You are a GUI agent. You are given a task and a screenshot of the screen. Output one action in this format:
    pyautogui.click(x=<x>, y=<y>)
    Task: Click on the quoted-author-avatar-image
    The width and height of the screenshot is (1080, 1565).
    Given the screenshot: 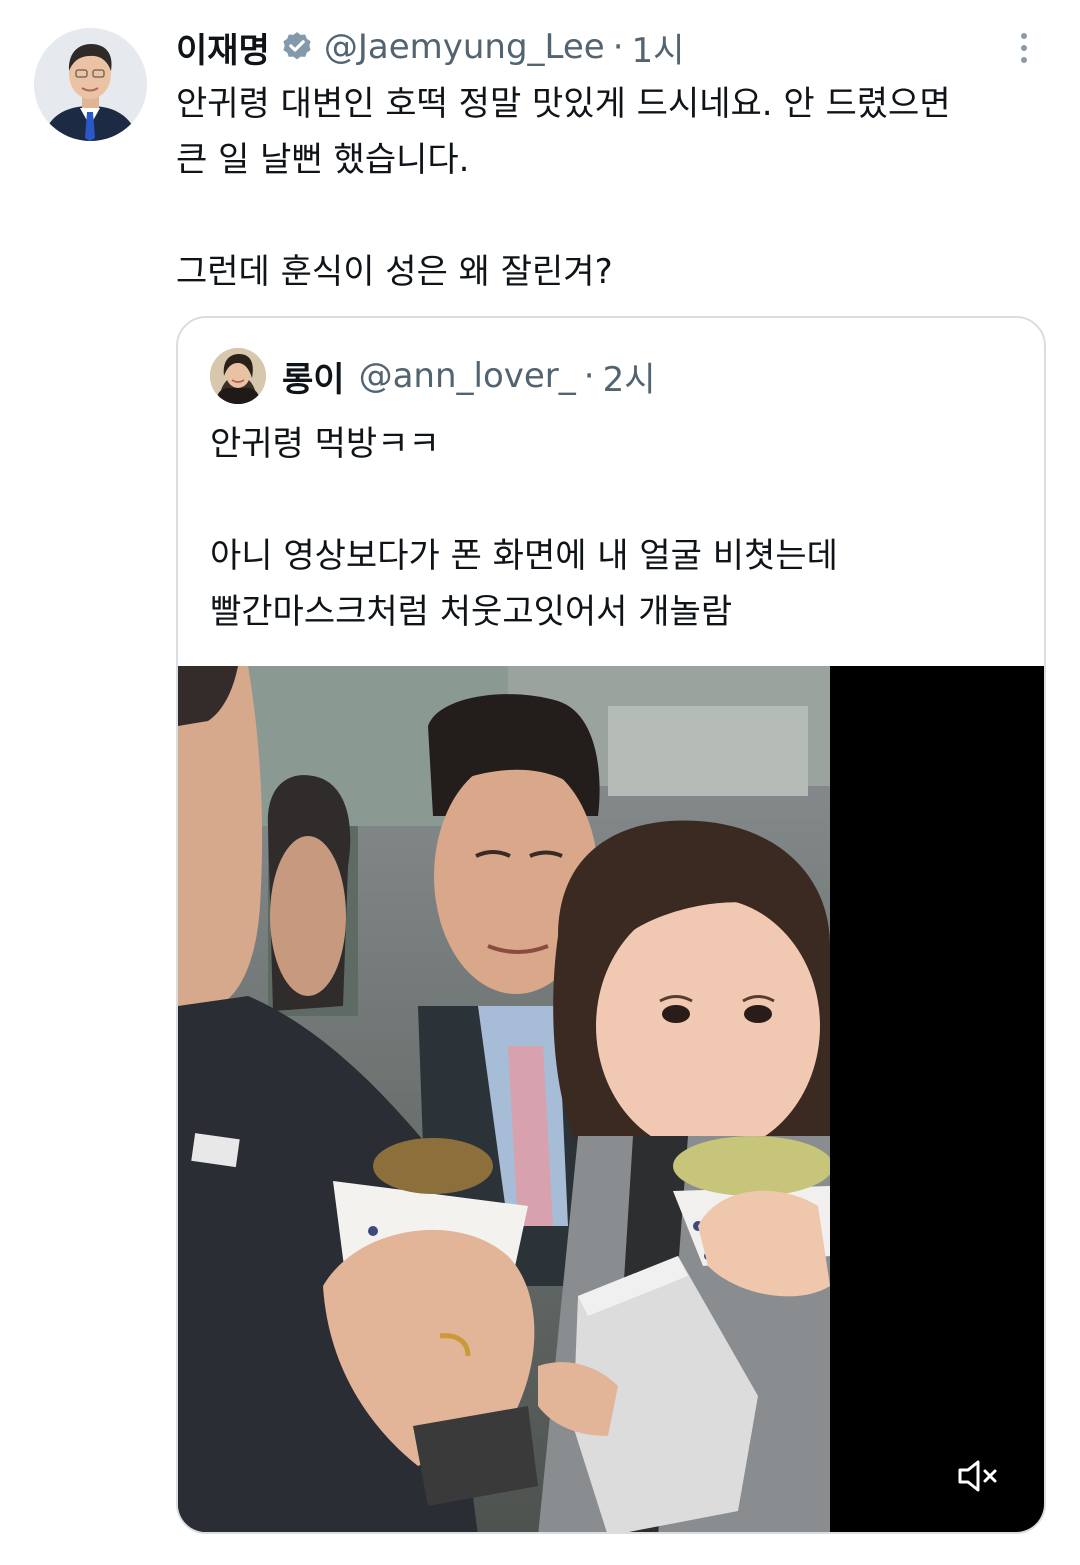 What is the action you would take?
    pyautogui.click(x=238, y=376)
    